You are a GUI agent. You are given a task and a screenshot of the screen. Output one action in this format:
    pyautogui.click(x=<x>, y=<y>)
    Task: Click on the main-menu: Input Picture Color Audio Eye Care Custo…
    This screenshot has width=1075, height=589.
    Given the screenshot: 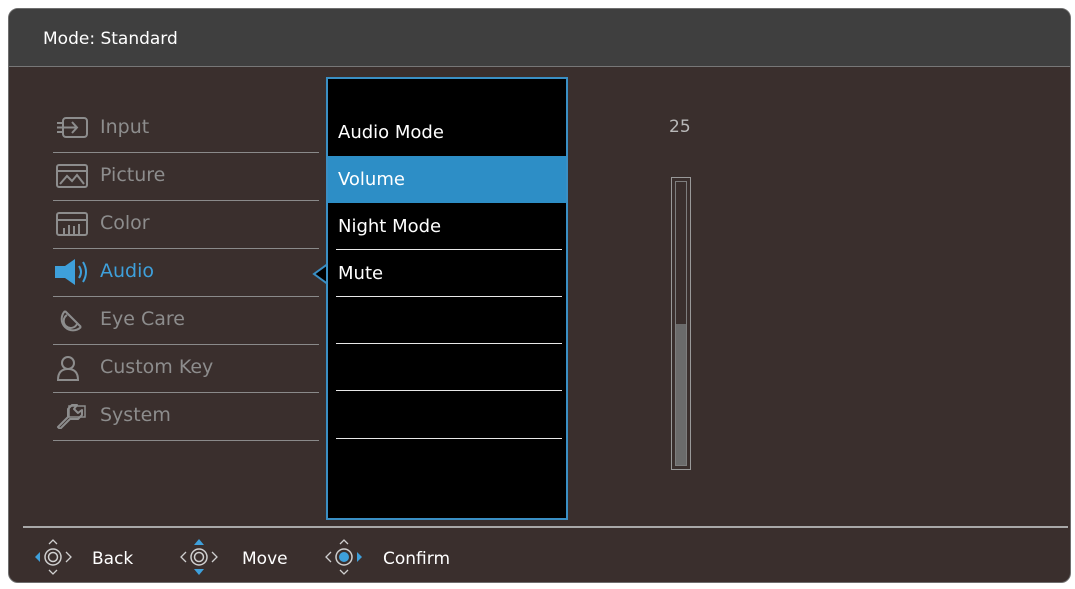 What is the action you would take?
    pyautogui.click(x=186, y=273)
    